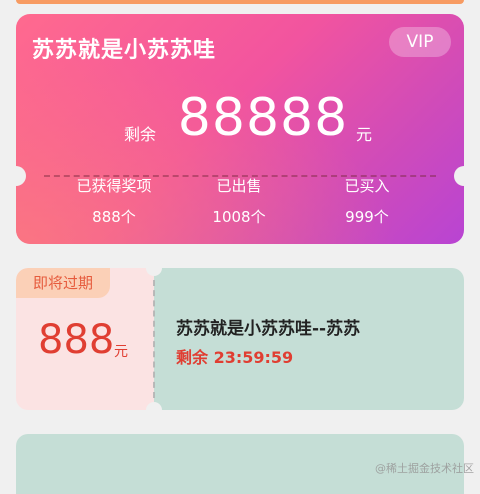  I want to click on ticket-notch-left, so click(21, 176).